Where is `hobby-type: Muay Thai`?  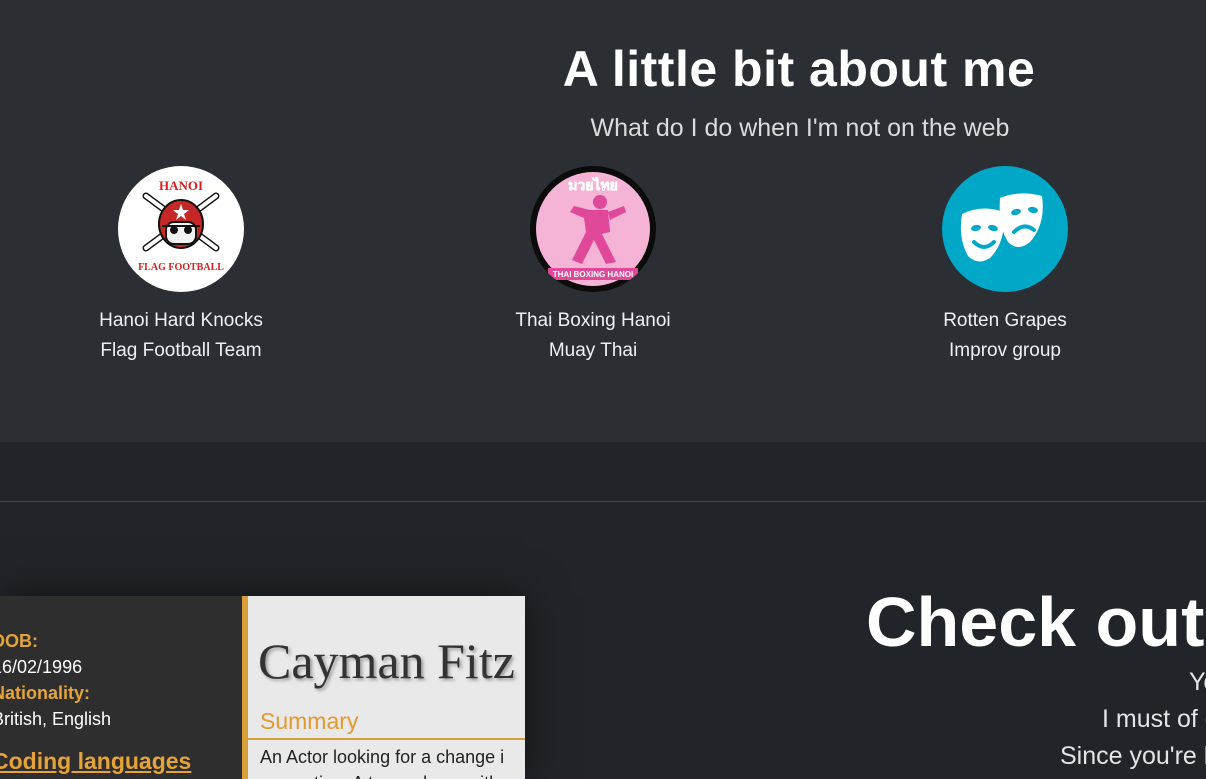
hobby-type: Muay Thai is located at coordinates (593, 350).